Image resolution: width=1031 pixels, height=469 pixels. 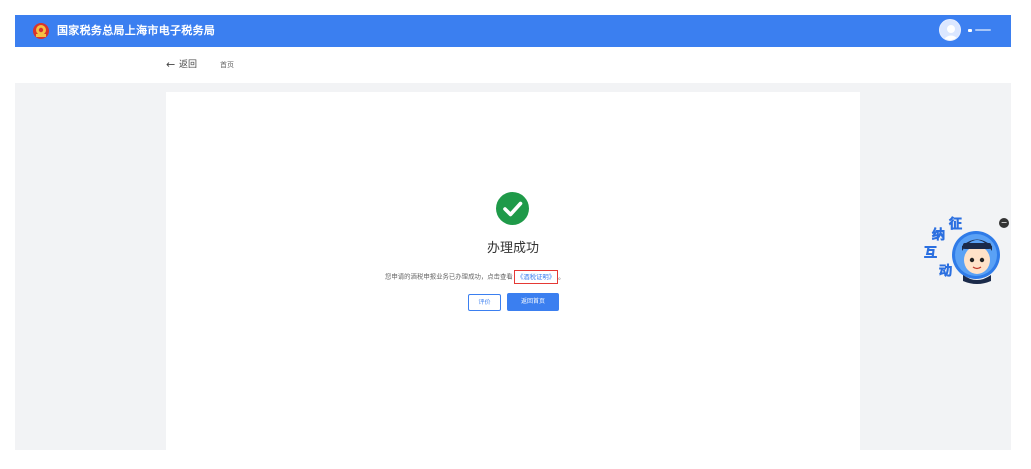 I want to click on check-circle-icon, so click(x=512, y=208).